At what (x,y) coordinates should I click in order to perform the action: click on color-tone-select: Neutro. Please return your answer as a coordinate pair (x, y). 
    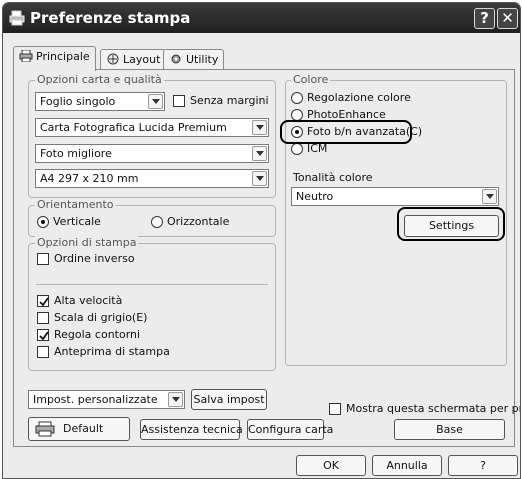
    Looking at the image, I should click on (395, 196).